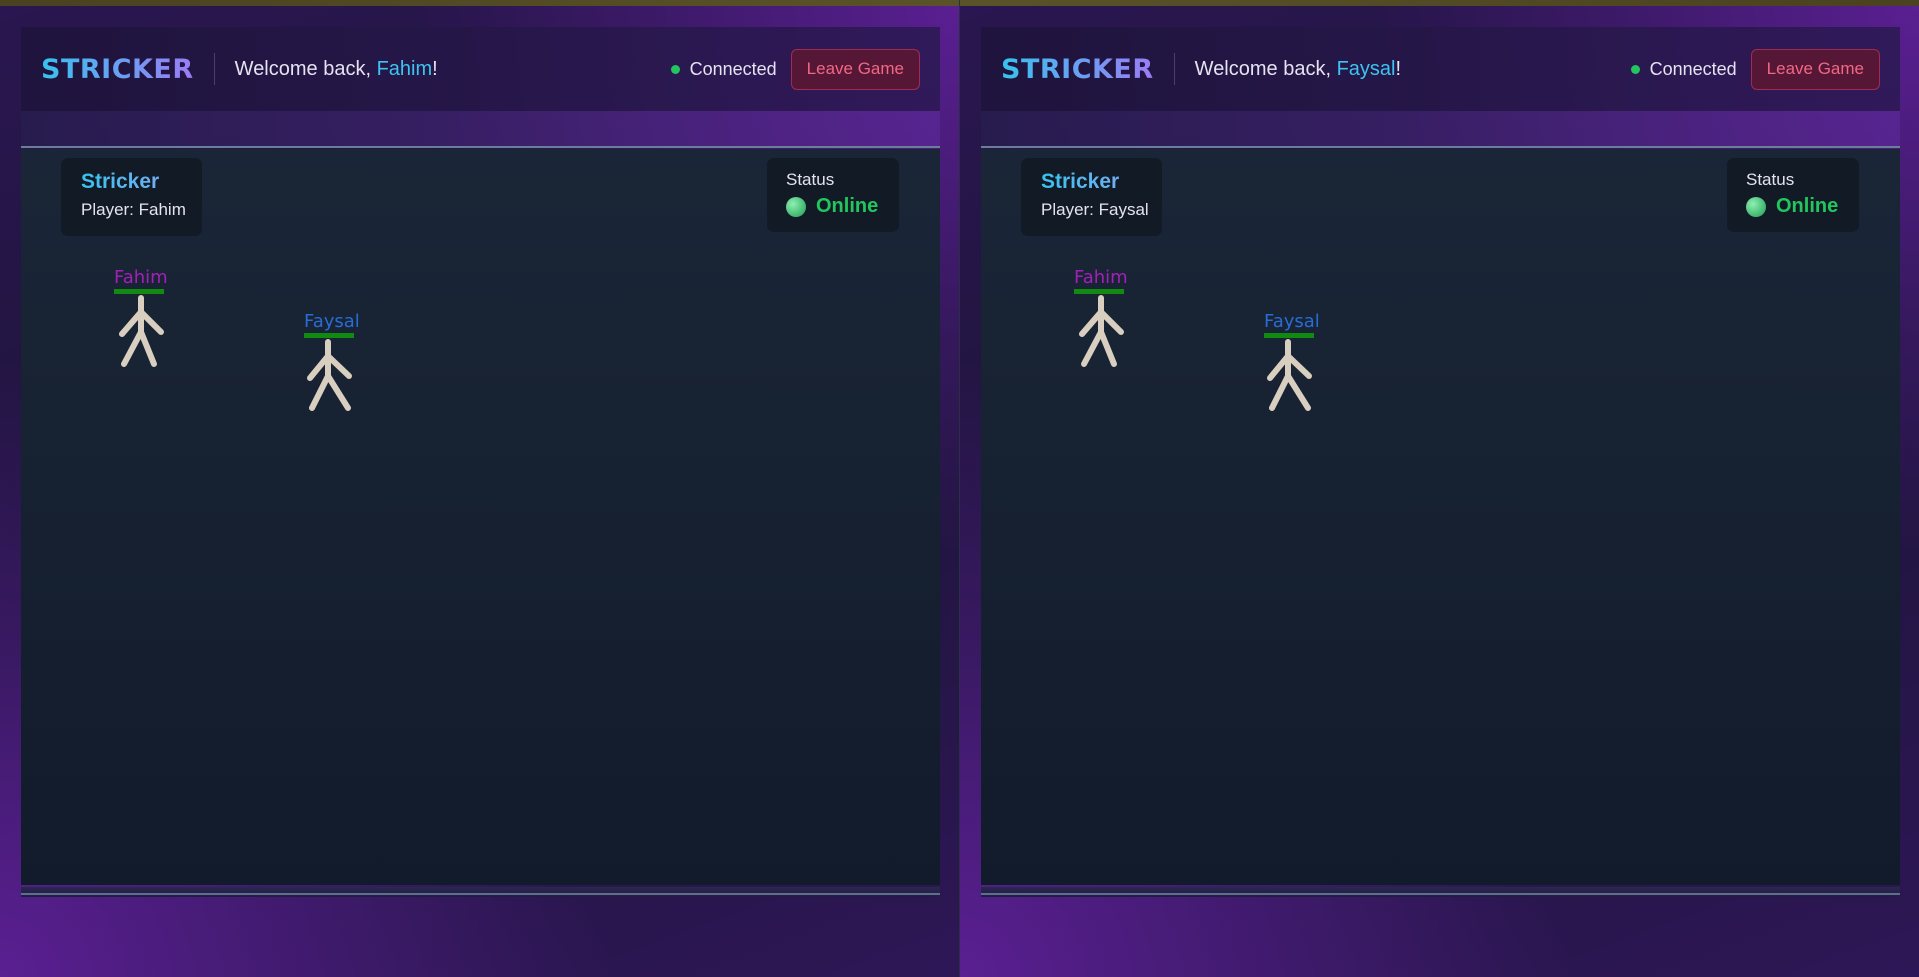 This screenshot has width=1919, height=977. Describe the element at coordinates (404, 68) in the screenshot. I see `welcome-username: Fahim` at that location.